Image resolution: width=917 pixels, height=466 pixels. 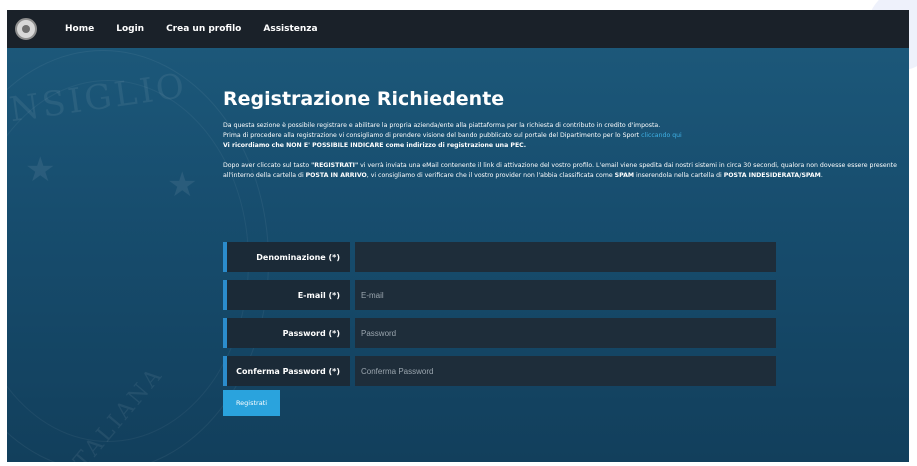 I want to click on denominazione-input, so click(x=565, y=257).